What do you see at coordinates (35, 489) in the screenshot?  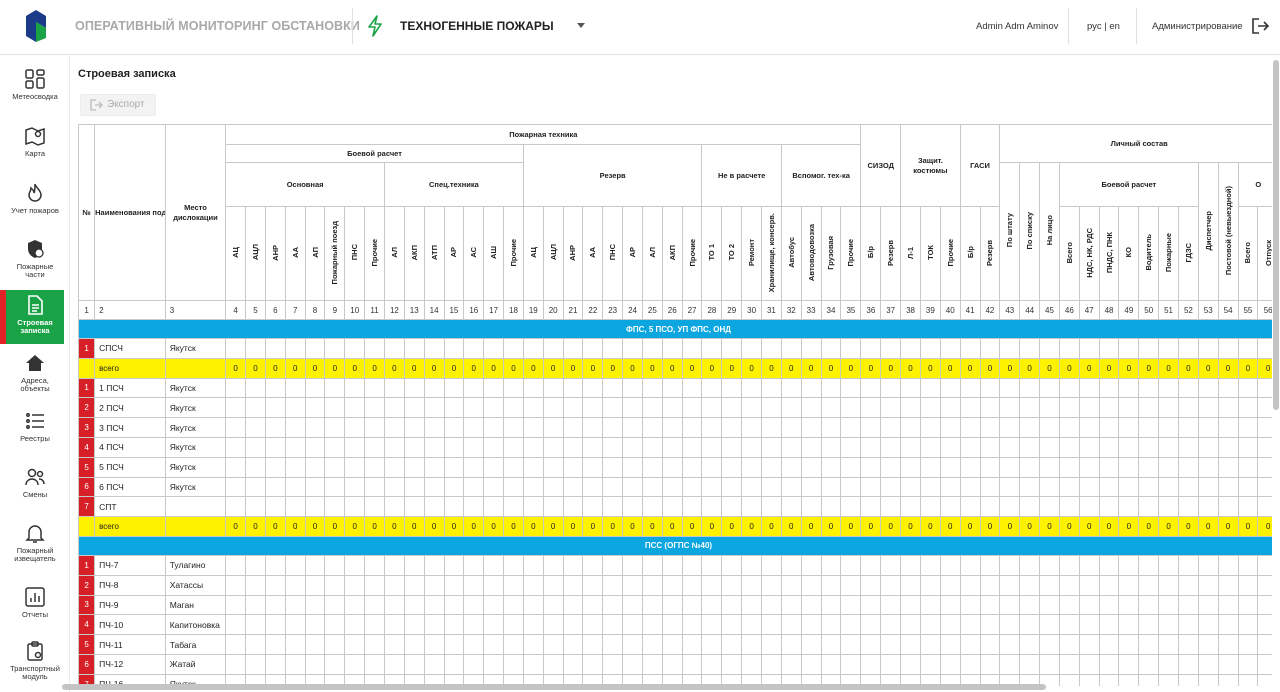 I see `sidebar-item-shifts: Смены` at bounding box center [35, 489].